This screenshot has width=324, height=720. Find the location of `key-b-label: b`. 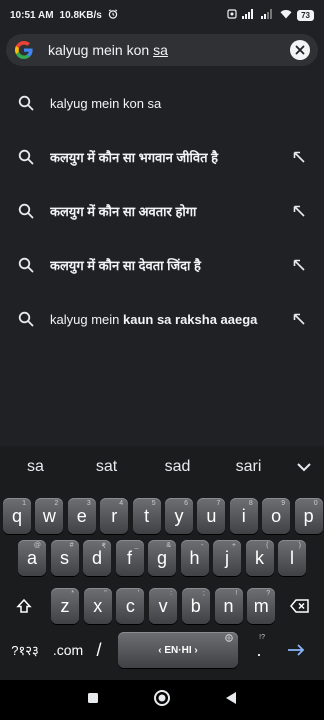

key-b-label: b is located at coordinates (195, 605).